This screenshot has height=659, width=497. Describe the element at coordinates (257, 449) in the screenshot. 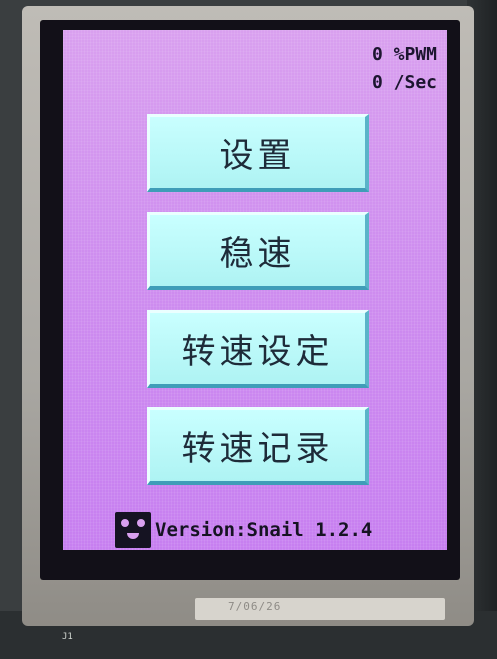

I see `speed-record-button-label: 转速记录` at that location.